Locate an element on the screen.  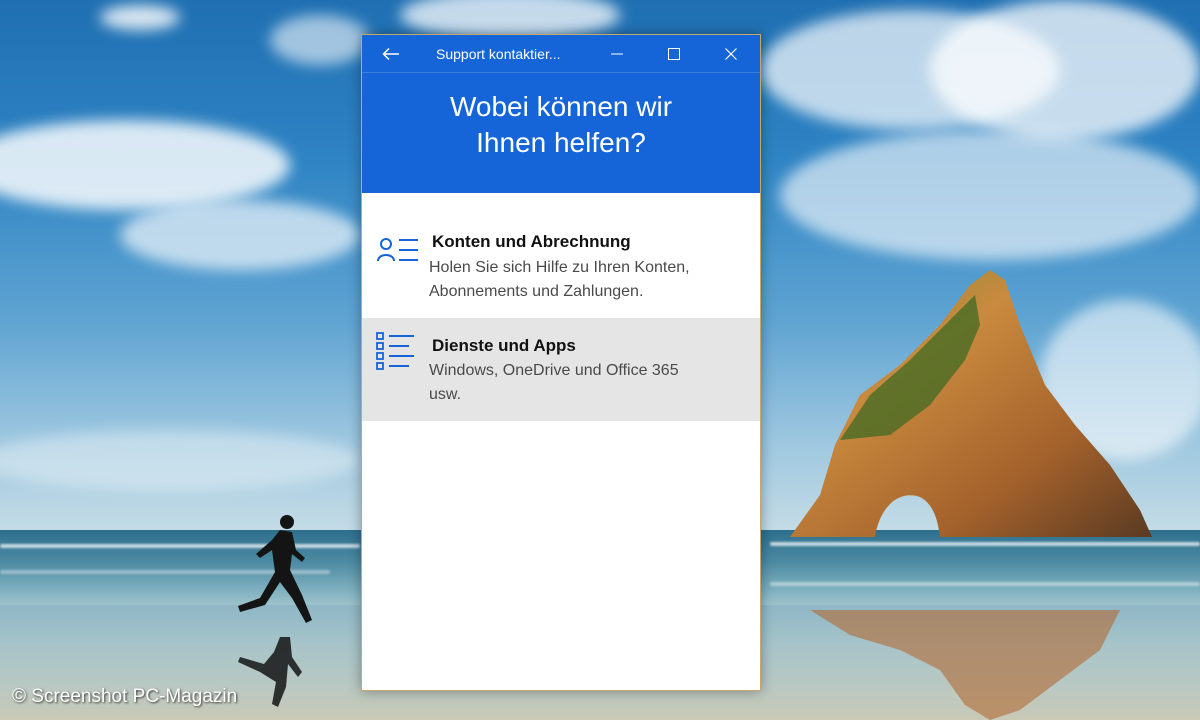
option-description: Windows, OneDrive und Office 365 usw. is located at coordinates (589, 383).